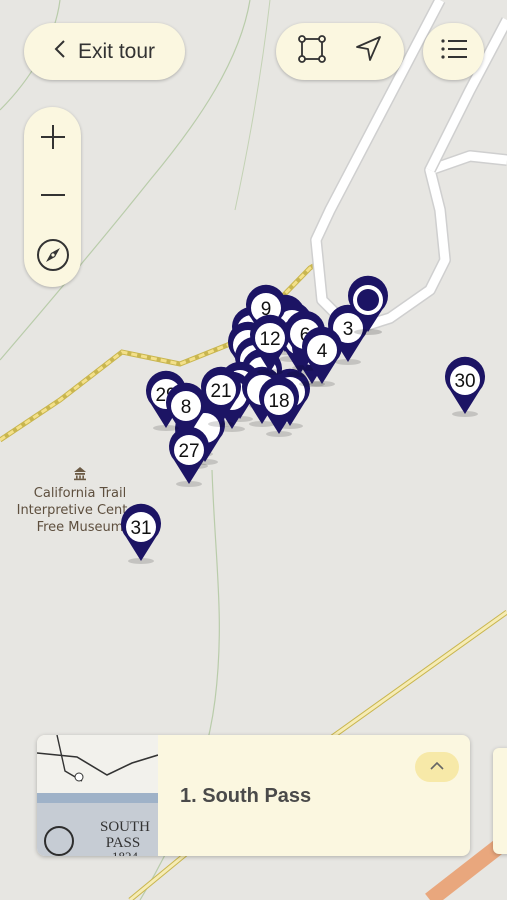  I want to click on poi-label-line-1: California Trail, so click(80, 493).